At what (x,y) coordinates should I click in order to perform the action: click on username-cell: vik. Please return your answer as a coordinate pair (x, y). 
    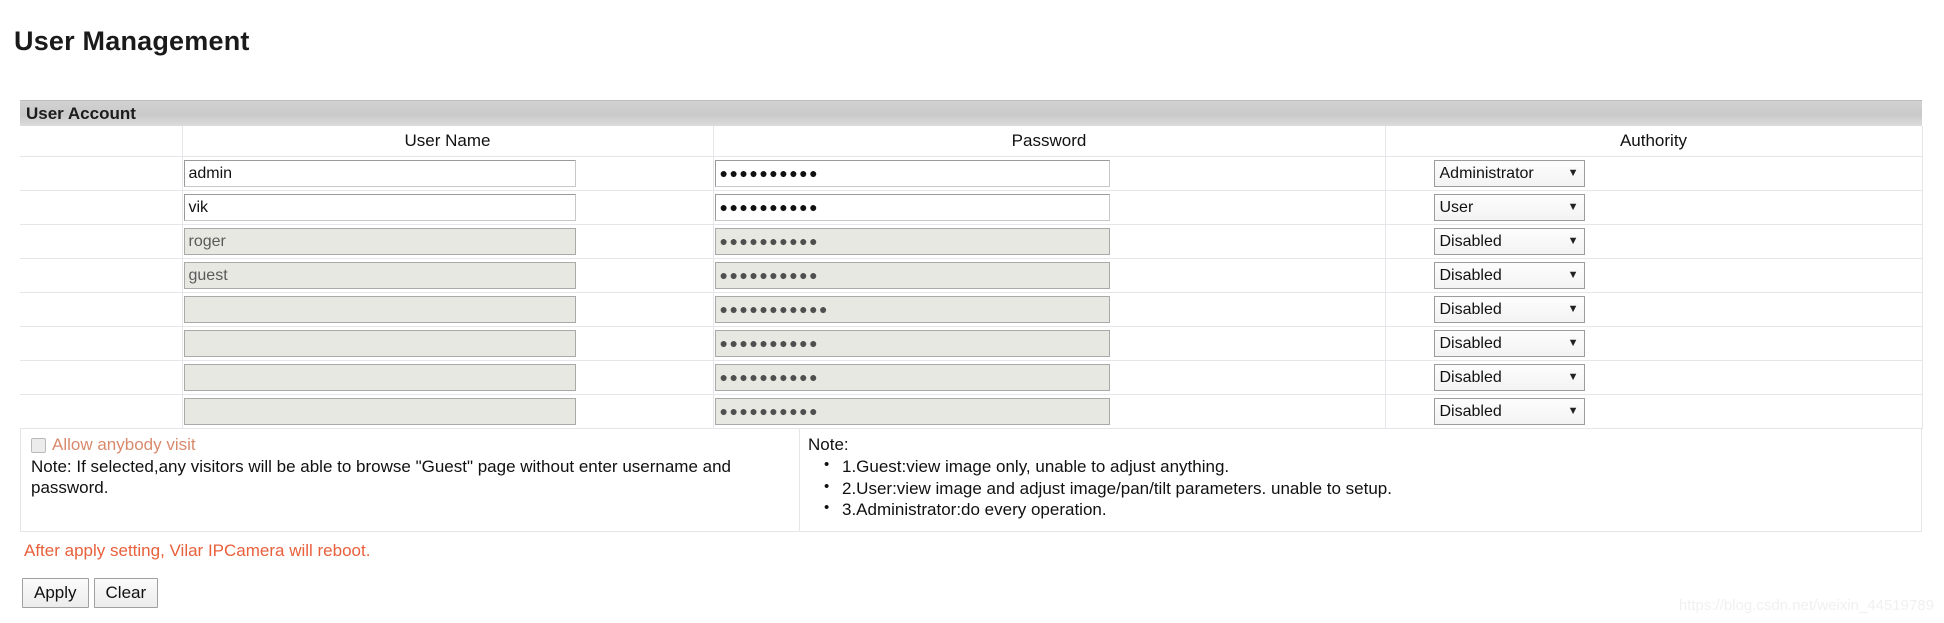
    Looking at the image, I should click on (447, 207).